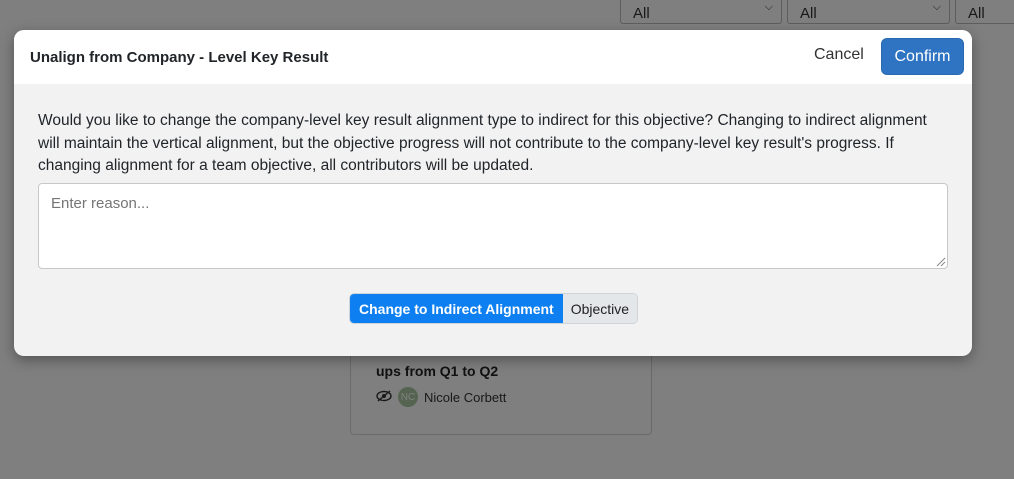  Describe the element at coordinates (456, 308) in the screenshot. I see `toggle-indirect-alignment: Change to Indirect Alignment` at that location.